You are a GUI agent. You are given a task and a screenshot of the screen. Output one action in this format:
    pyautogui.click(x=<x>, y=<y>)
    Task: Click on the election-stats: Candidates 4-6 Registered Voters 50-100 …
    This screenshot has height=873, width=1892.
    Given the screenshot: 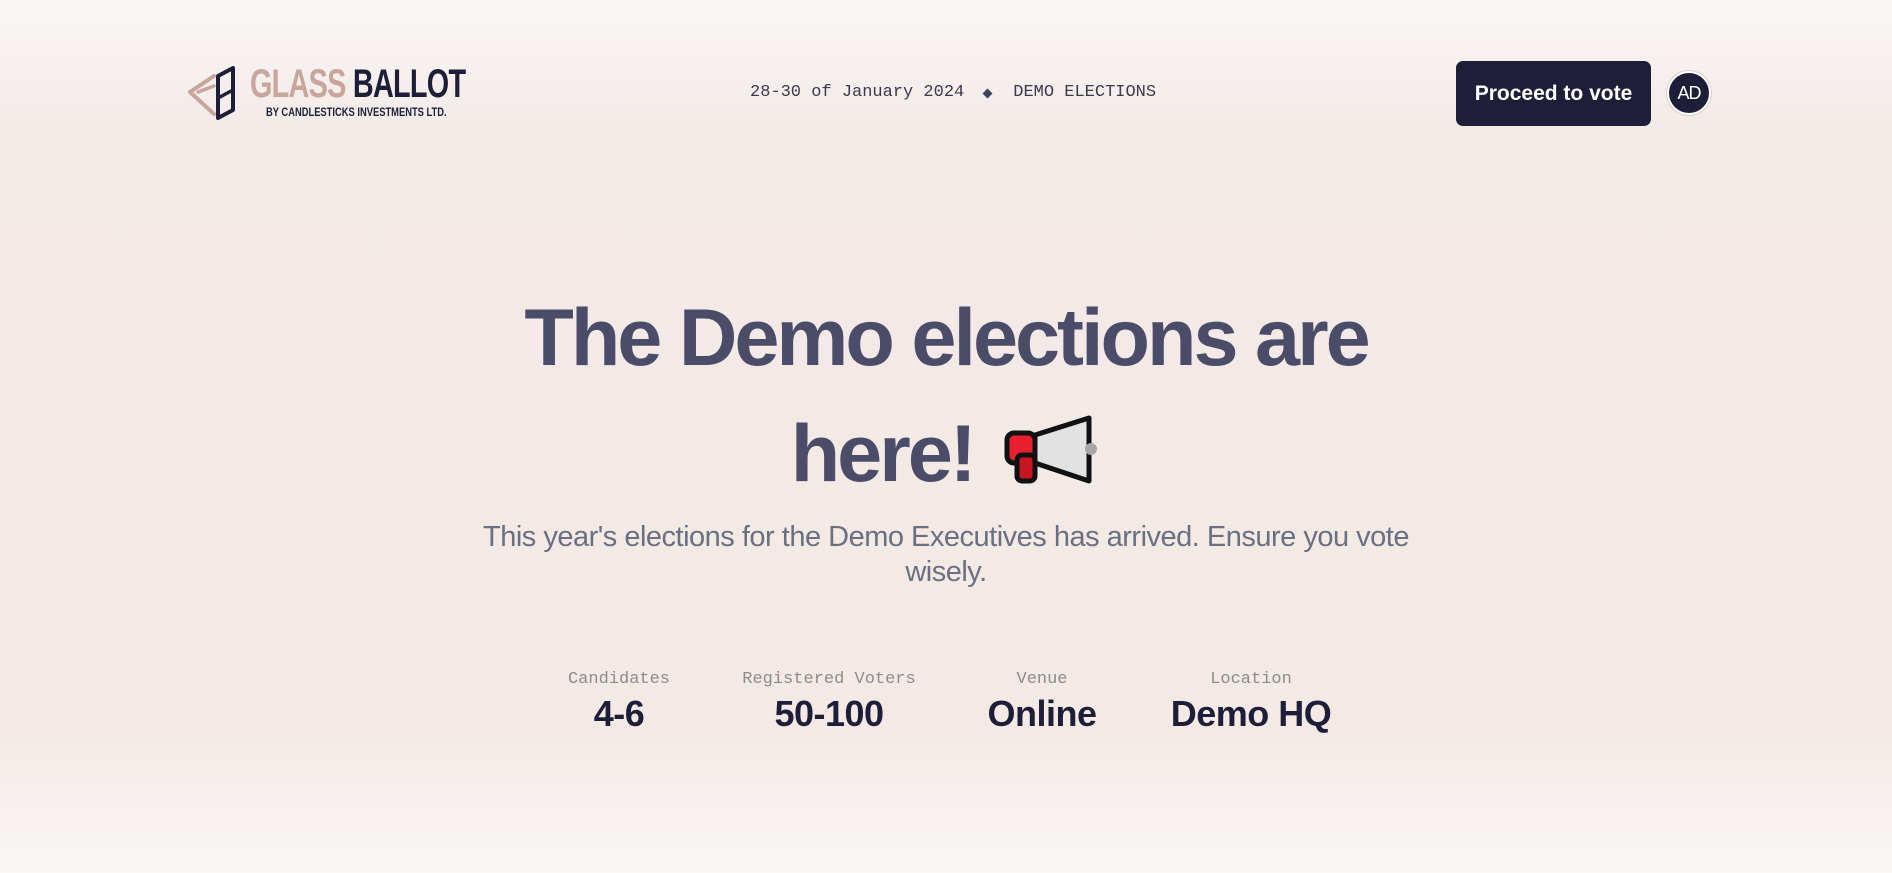 What is the action you would take?
    pyautogui.click(x=946, y=708)
    